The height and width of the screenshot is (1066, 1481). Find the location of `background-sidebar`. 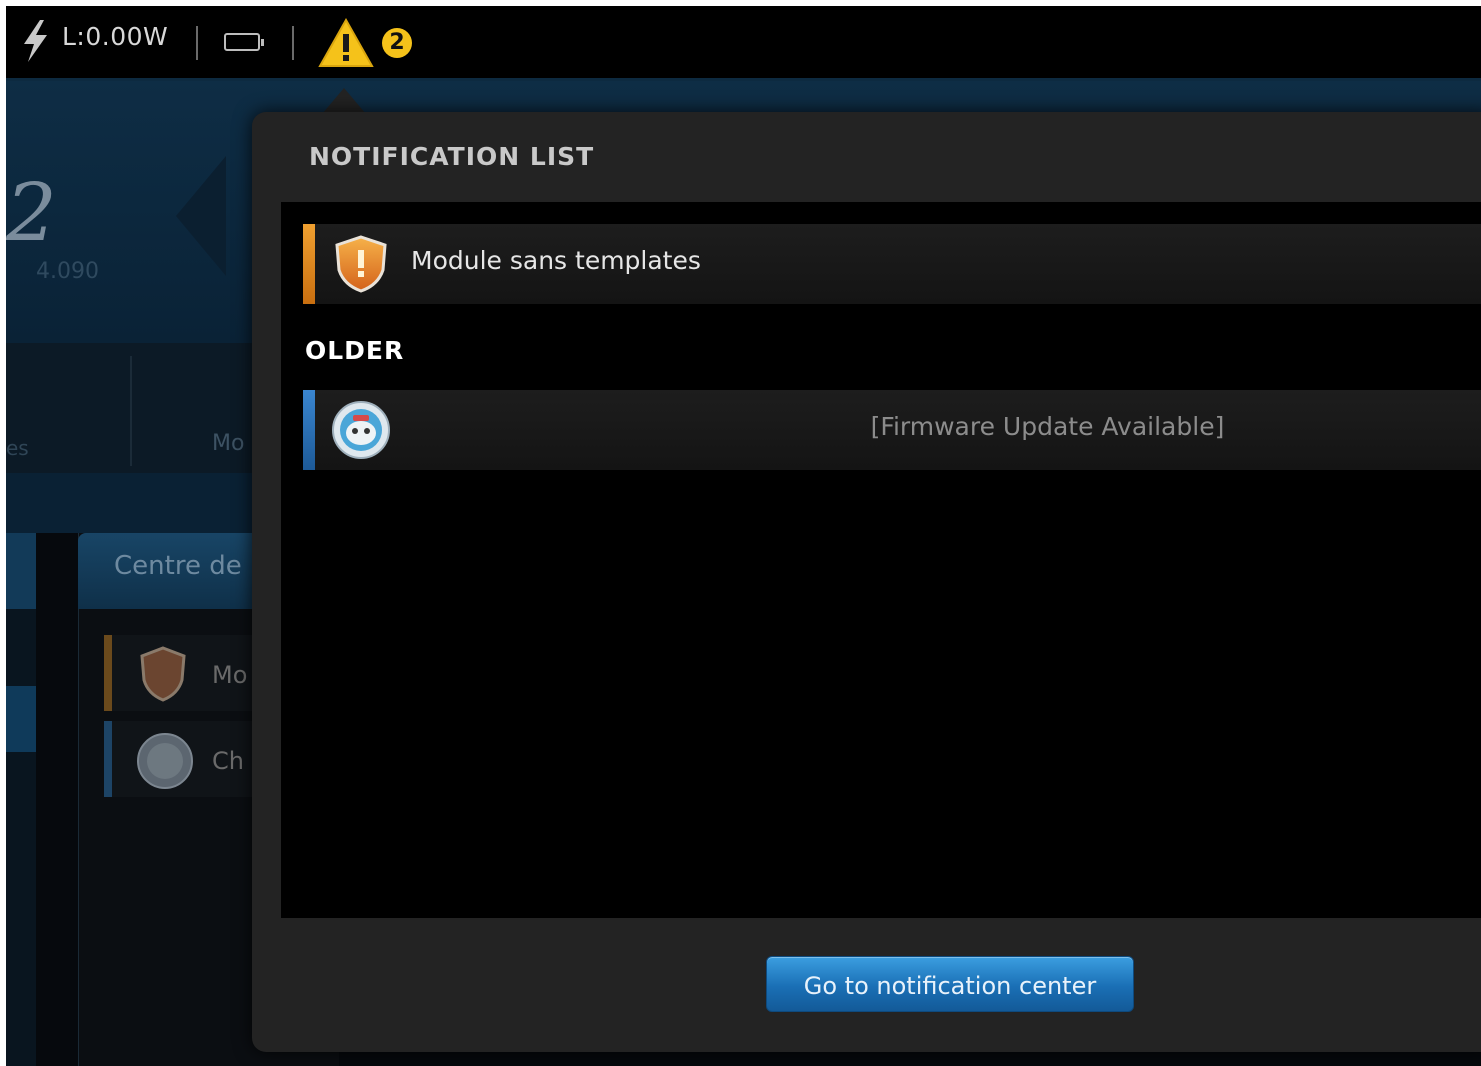

background-sidebar is located at coordinates (21, 799).